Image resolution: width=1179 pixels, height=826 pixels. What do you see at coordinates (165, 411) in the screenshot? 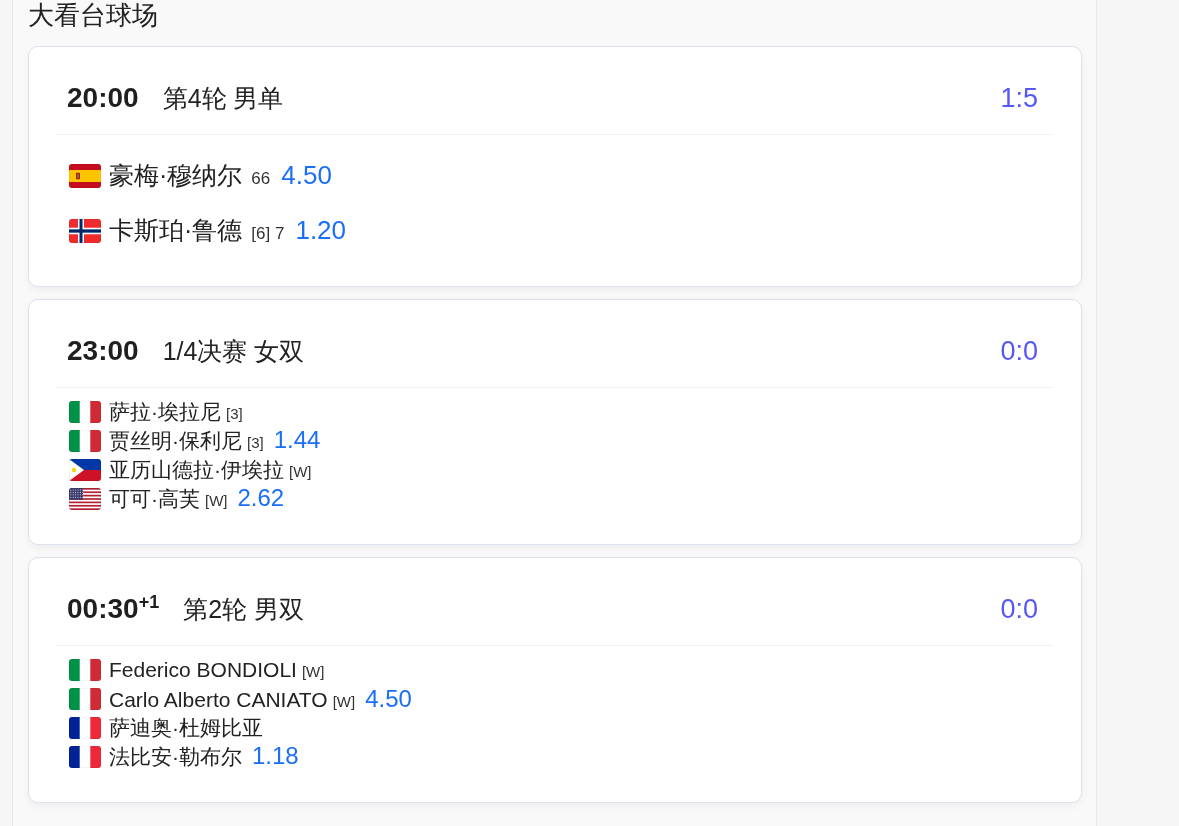
I see `player-name: 萨拉·埃拉尼` at bounding box center [165, 411].